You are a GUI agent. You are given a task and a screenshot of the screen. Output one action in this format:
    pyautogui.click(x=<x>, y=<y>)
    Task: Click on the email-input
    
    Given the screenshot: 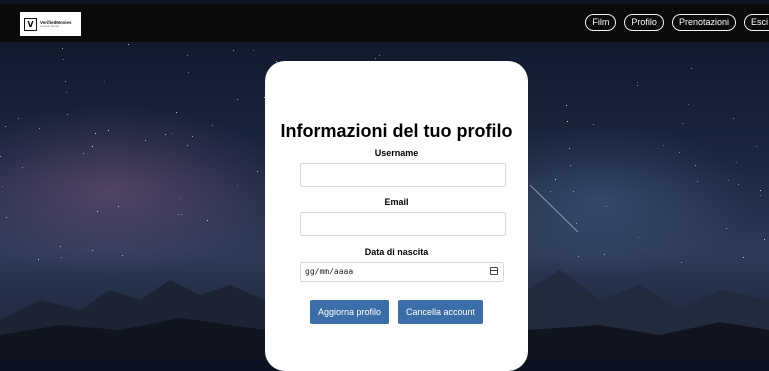 What is the action you would take?
    pyautogui.click(x=403, y=224)
    